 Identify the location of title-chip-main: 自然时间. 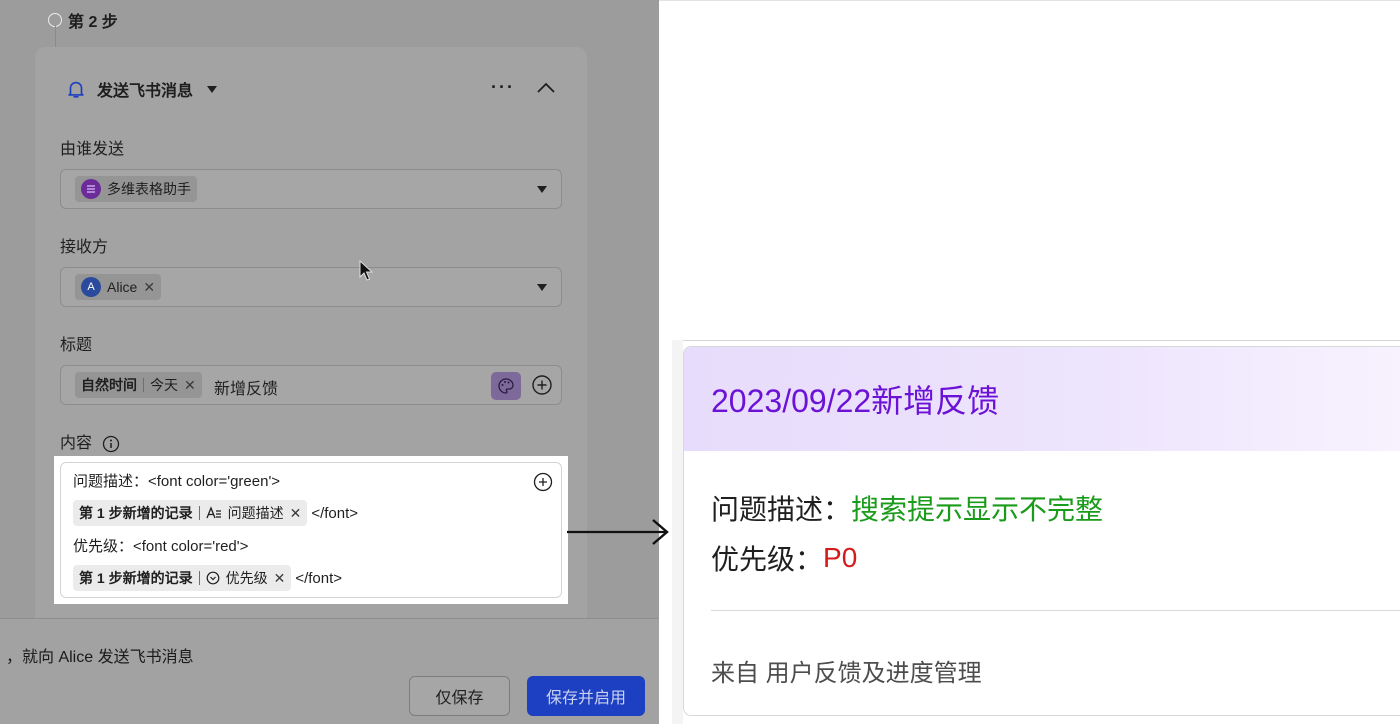
(109, 385).